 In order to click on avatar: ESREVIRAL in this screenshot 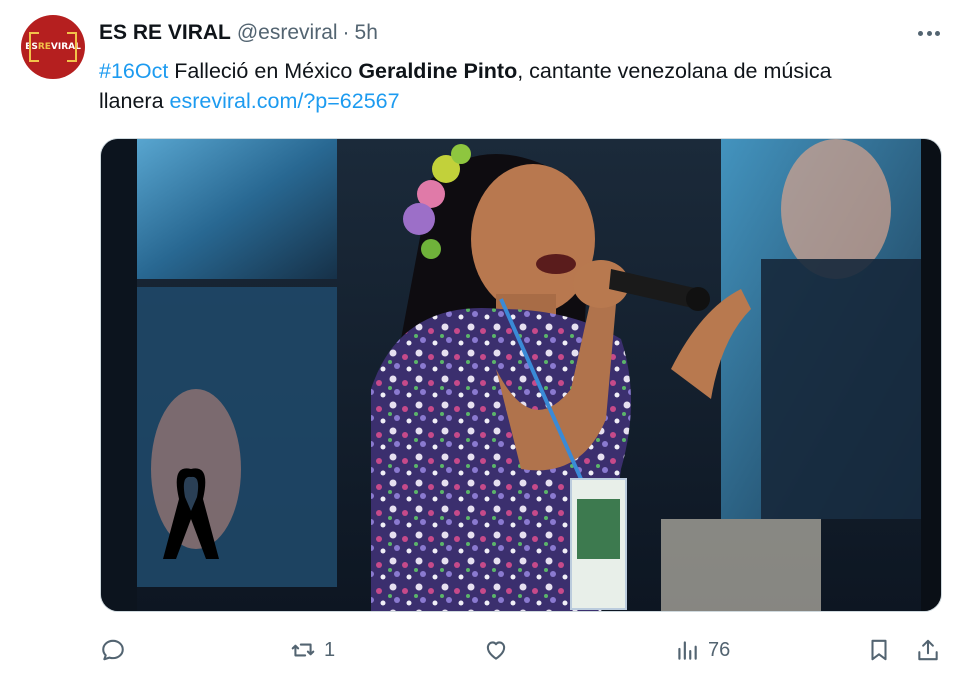, I will do `click(53, 47)`.